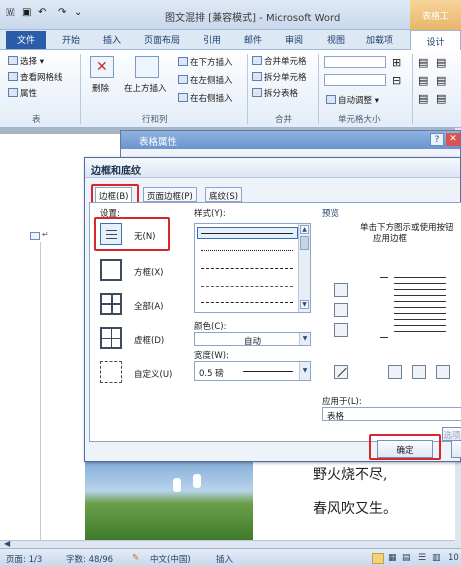 The image size is (461, 566). What do you see at coordinates (378, 558) in the screenshot?
I see `print-layout-icon` at bounding box center [378, 558].